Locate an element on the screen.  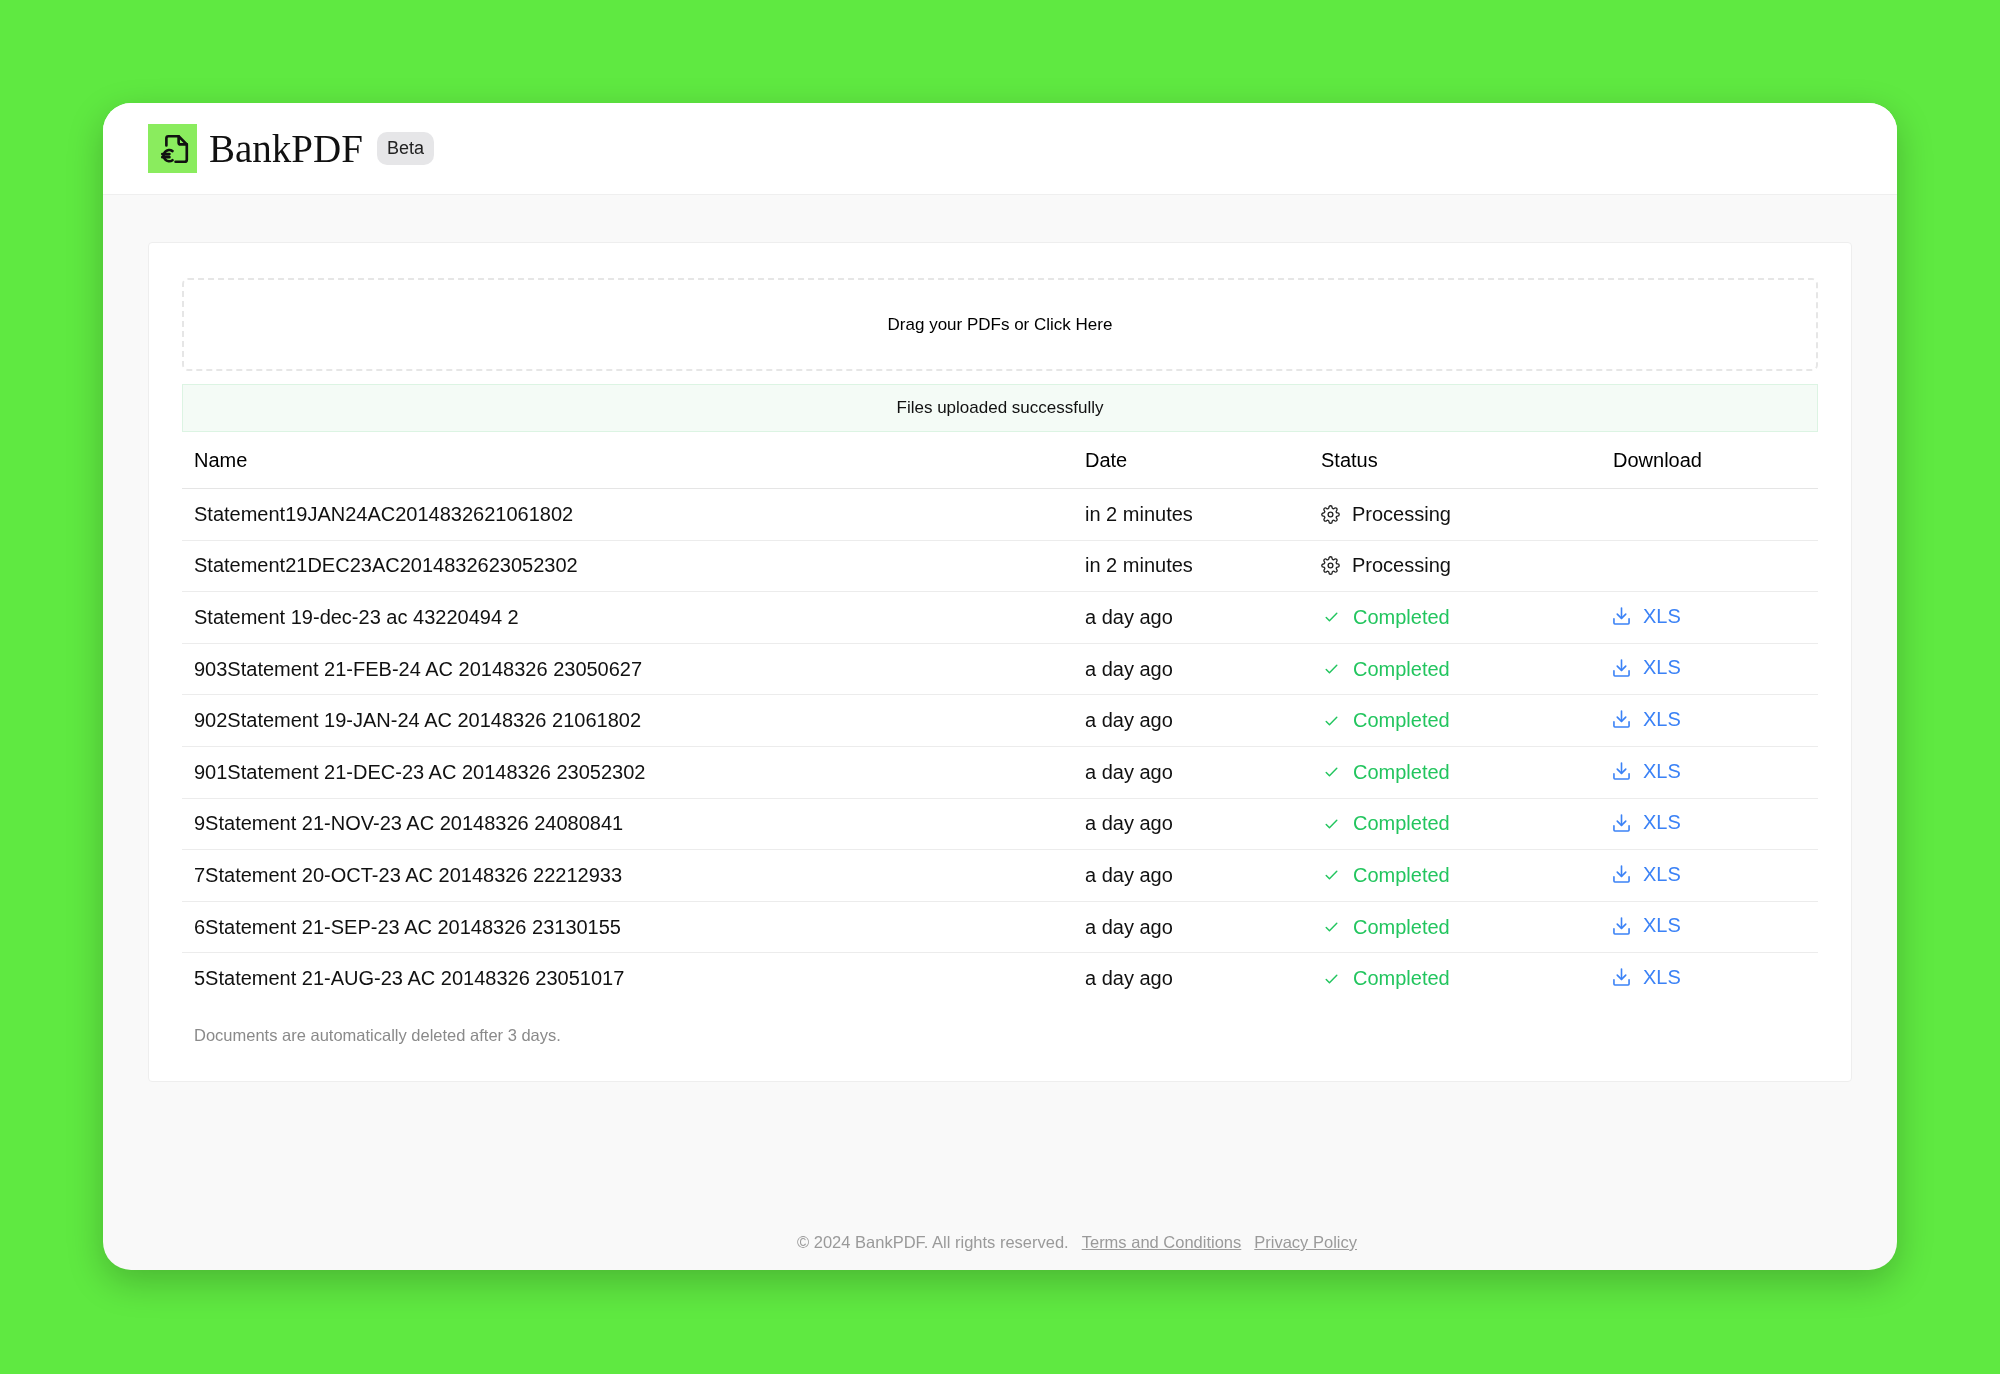
upload-dropzone: Drag your PDFs or Click Here is located at coordinates (1000, 324).